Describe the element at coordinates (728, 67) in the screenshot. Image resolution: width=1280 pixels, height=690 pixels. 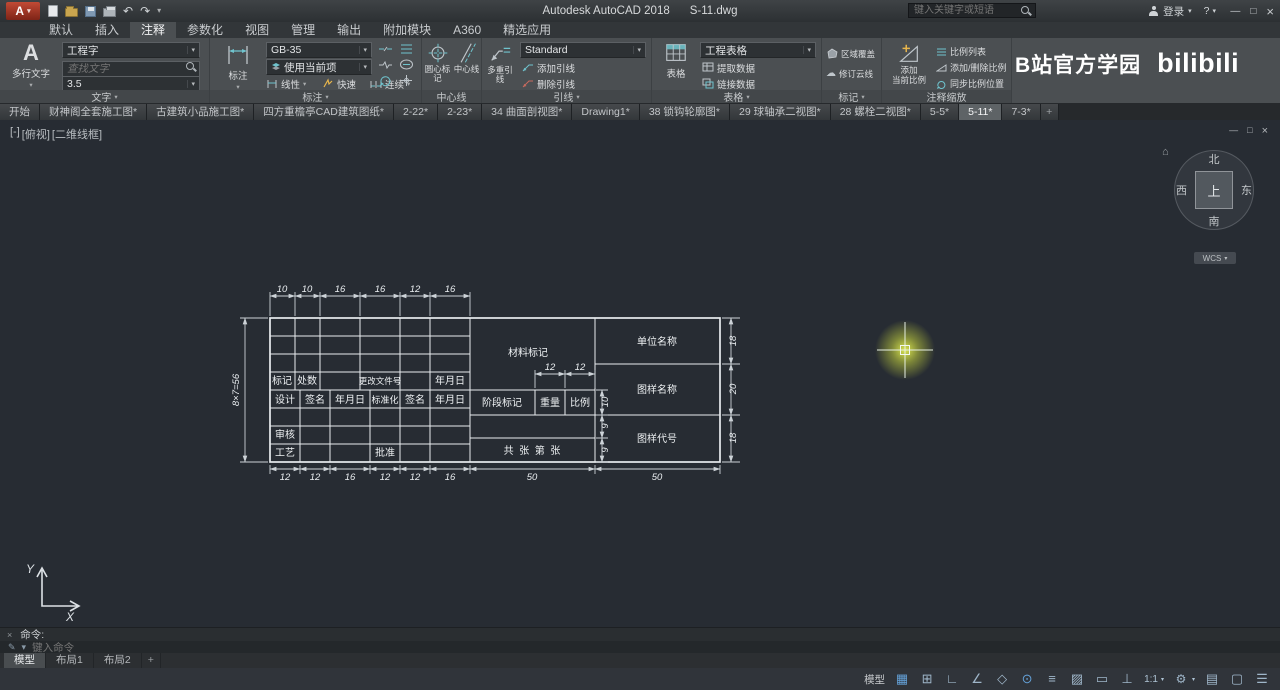
I see `extract-data-button: 提取数据` at that location.